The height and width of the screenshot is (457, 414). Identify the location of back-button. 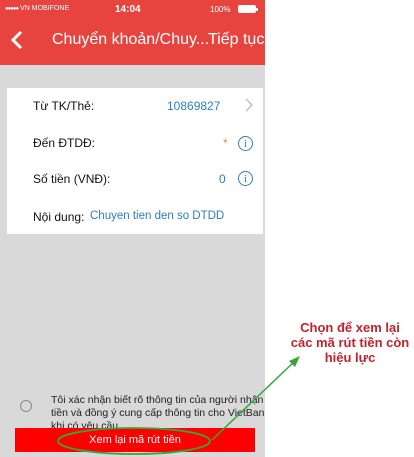
(18, 40).